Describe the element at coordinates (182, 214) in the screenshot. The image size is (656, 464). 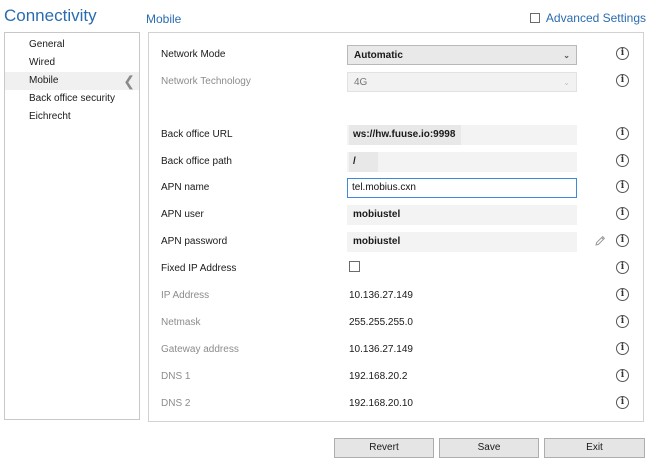
I see `apn-user-label: APN user` at that location.